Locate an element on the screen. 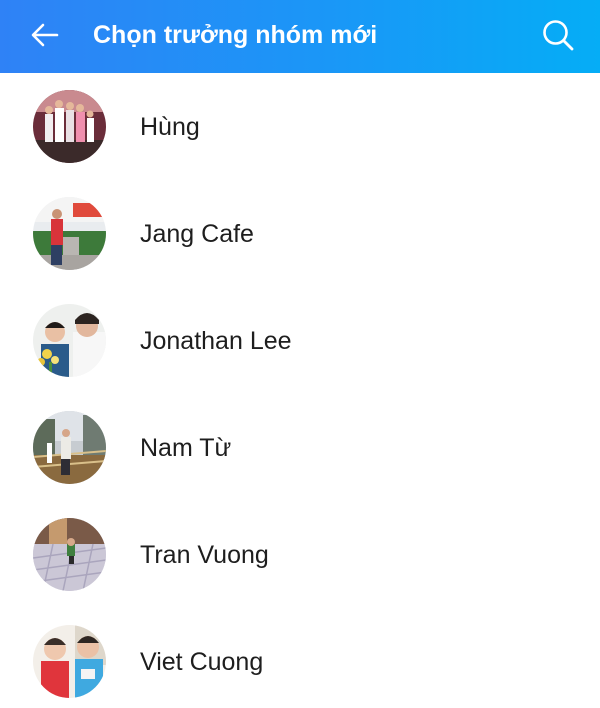 This screenshot has height=708, width=600. contact-name: Hùng is located at coordinates (170, 127).